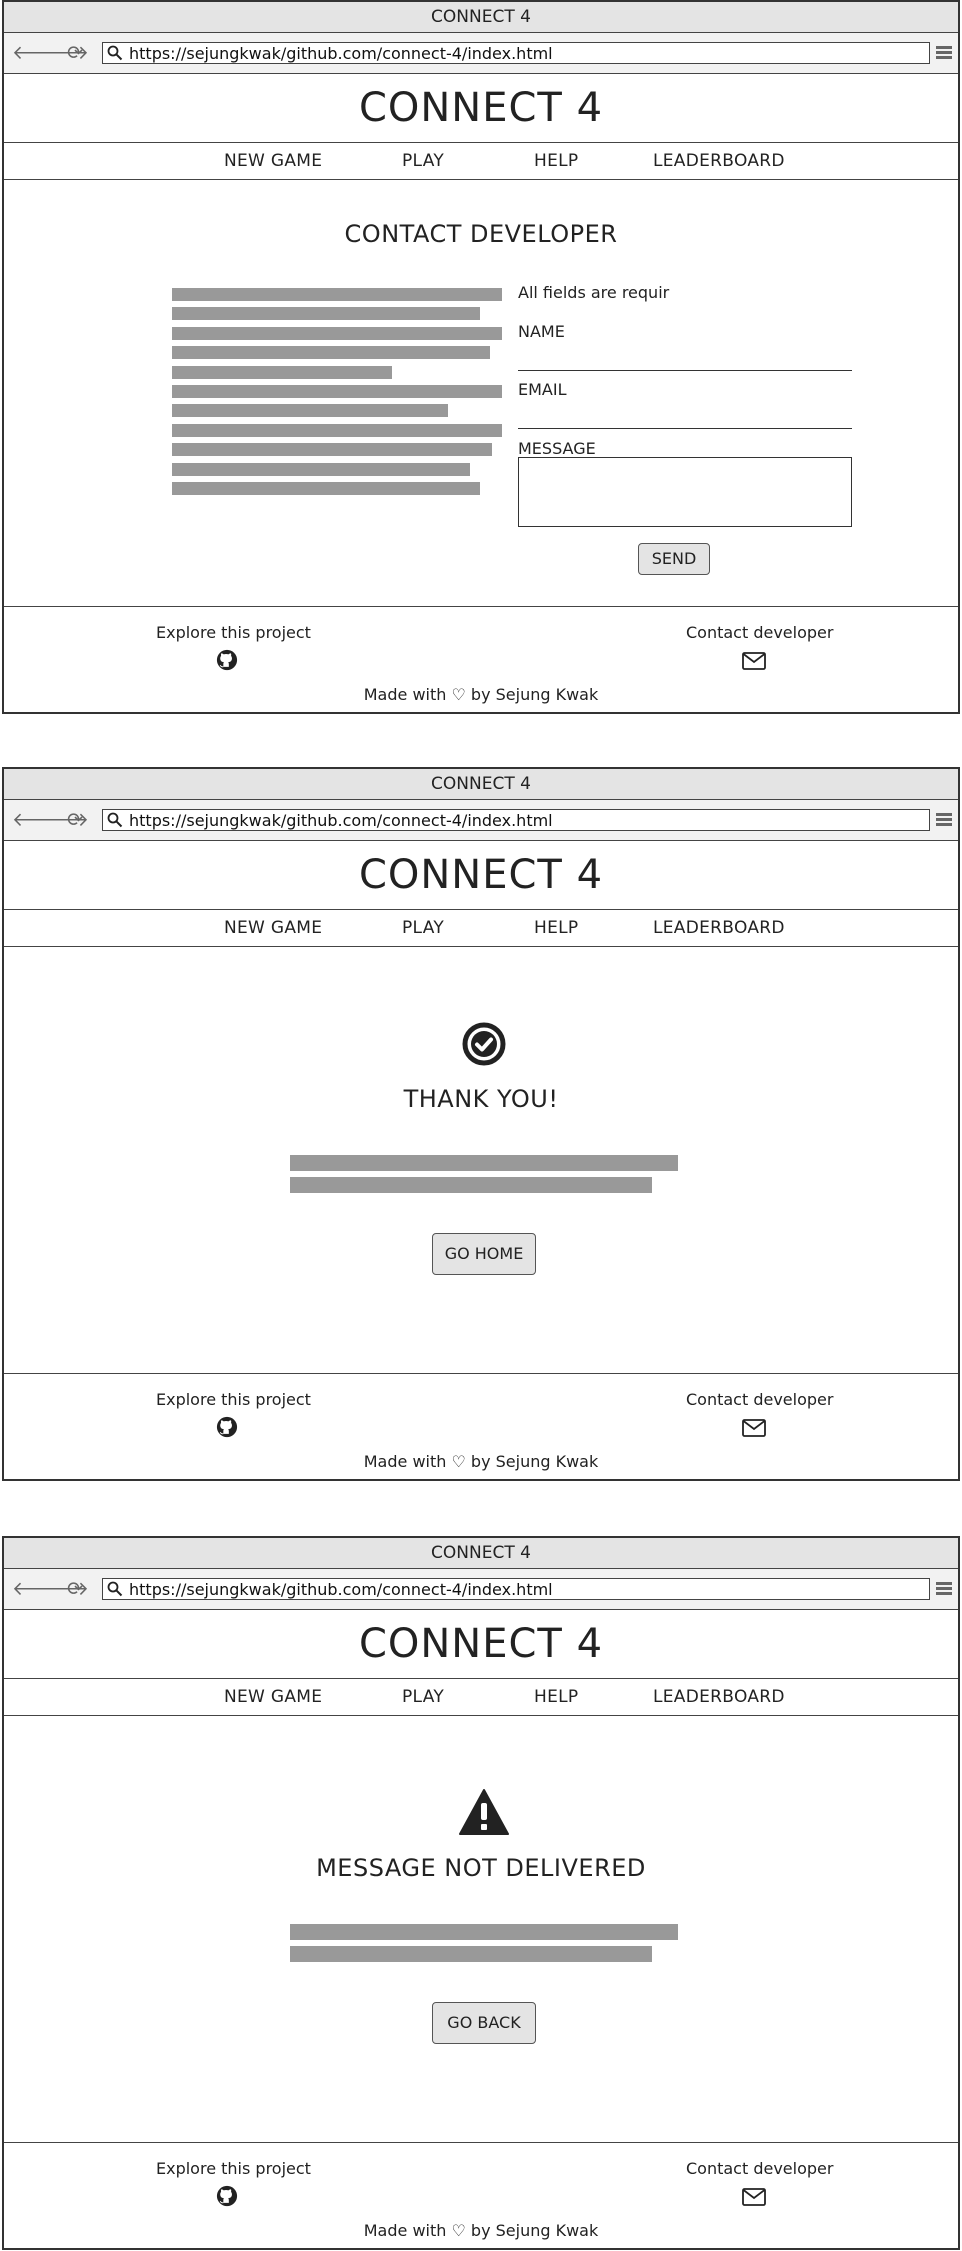 The width and height of the screenshot is (962, 2251). What do you see at coordinates (674, 559) in the screenshot?
I see `send-button: SEND` at bounding box center [674, 559].